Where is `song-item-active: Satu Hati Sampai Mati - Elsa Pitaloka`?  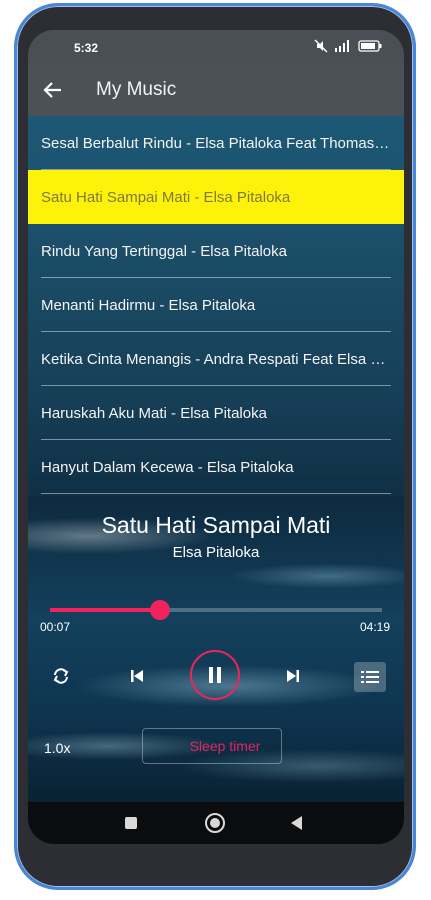 song-item-active: Satu Hati Sampai Mati - Elsa Pitaloka is located at coordinates (216, 197).